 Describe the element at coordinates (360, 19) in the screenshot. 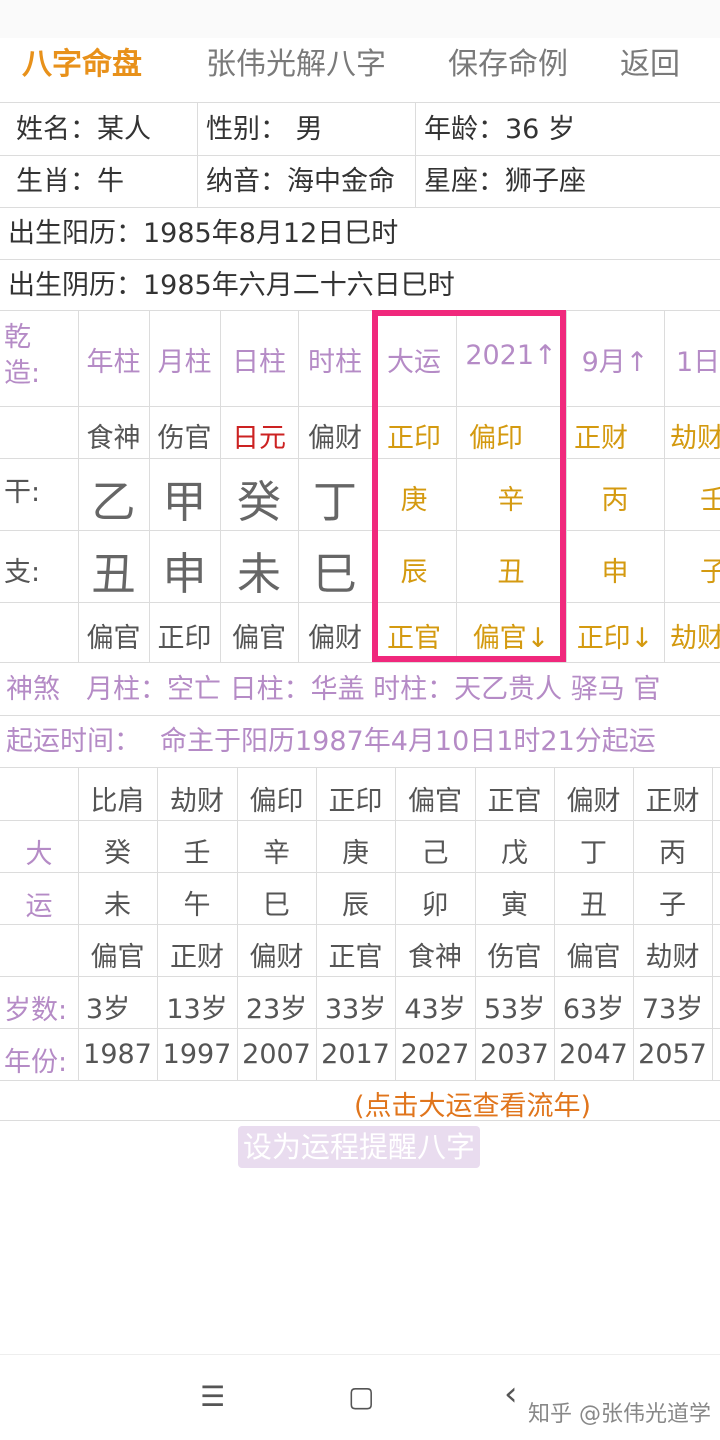

I see `status-bar` at that location.